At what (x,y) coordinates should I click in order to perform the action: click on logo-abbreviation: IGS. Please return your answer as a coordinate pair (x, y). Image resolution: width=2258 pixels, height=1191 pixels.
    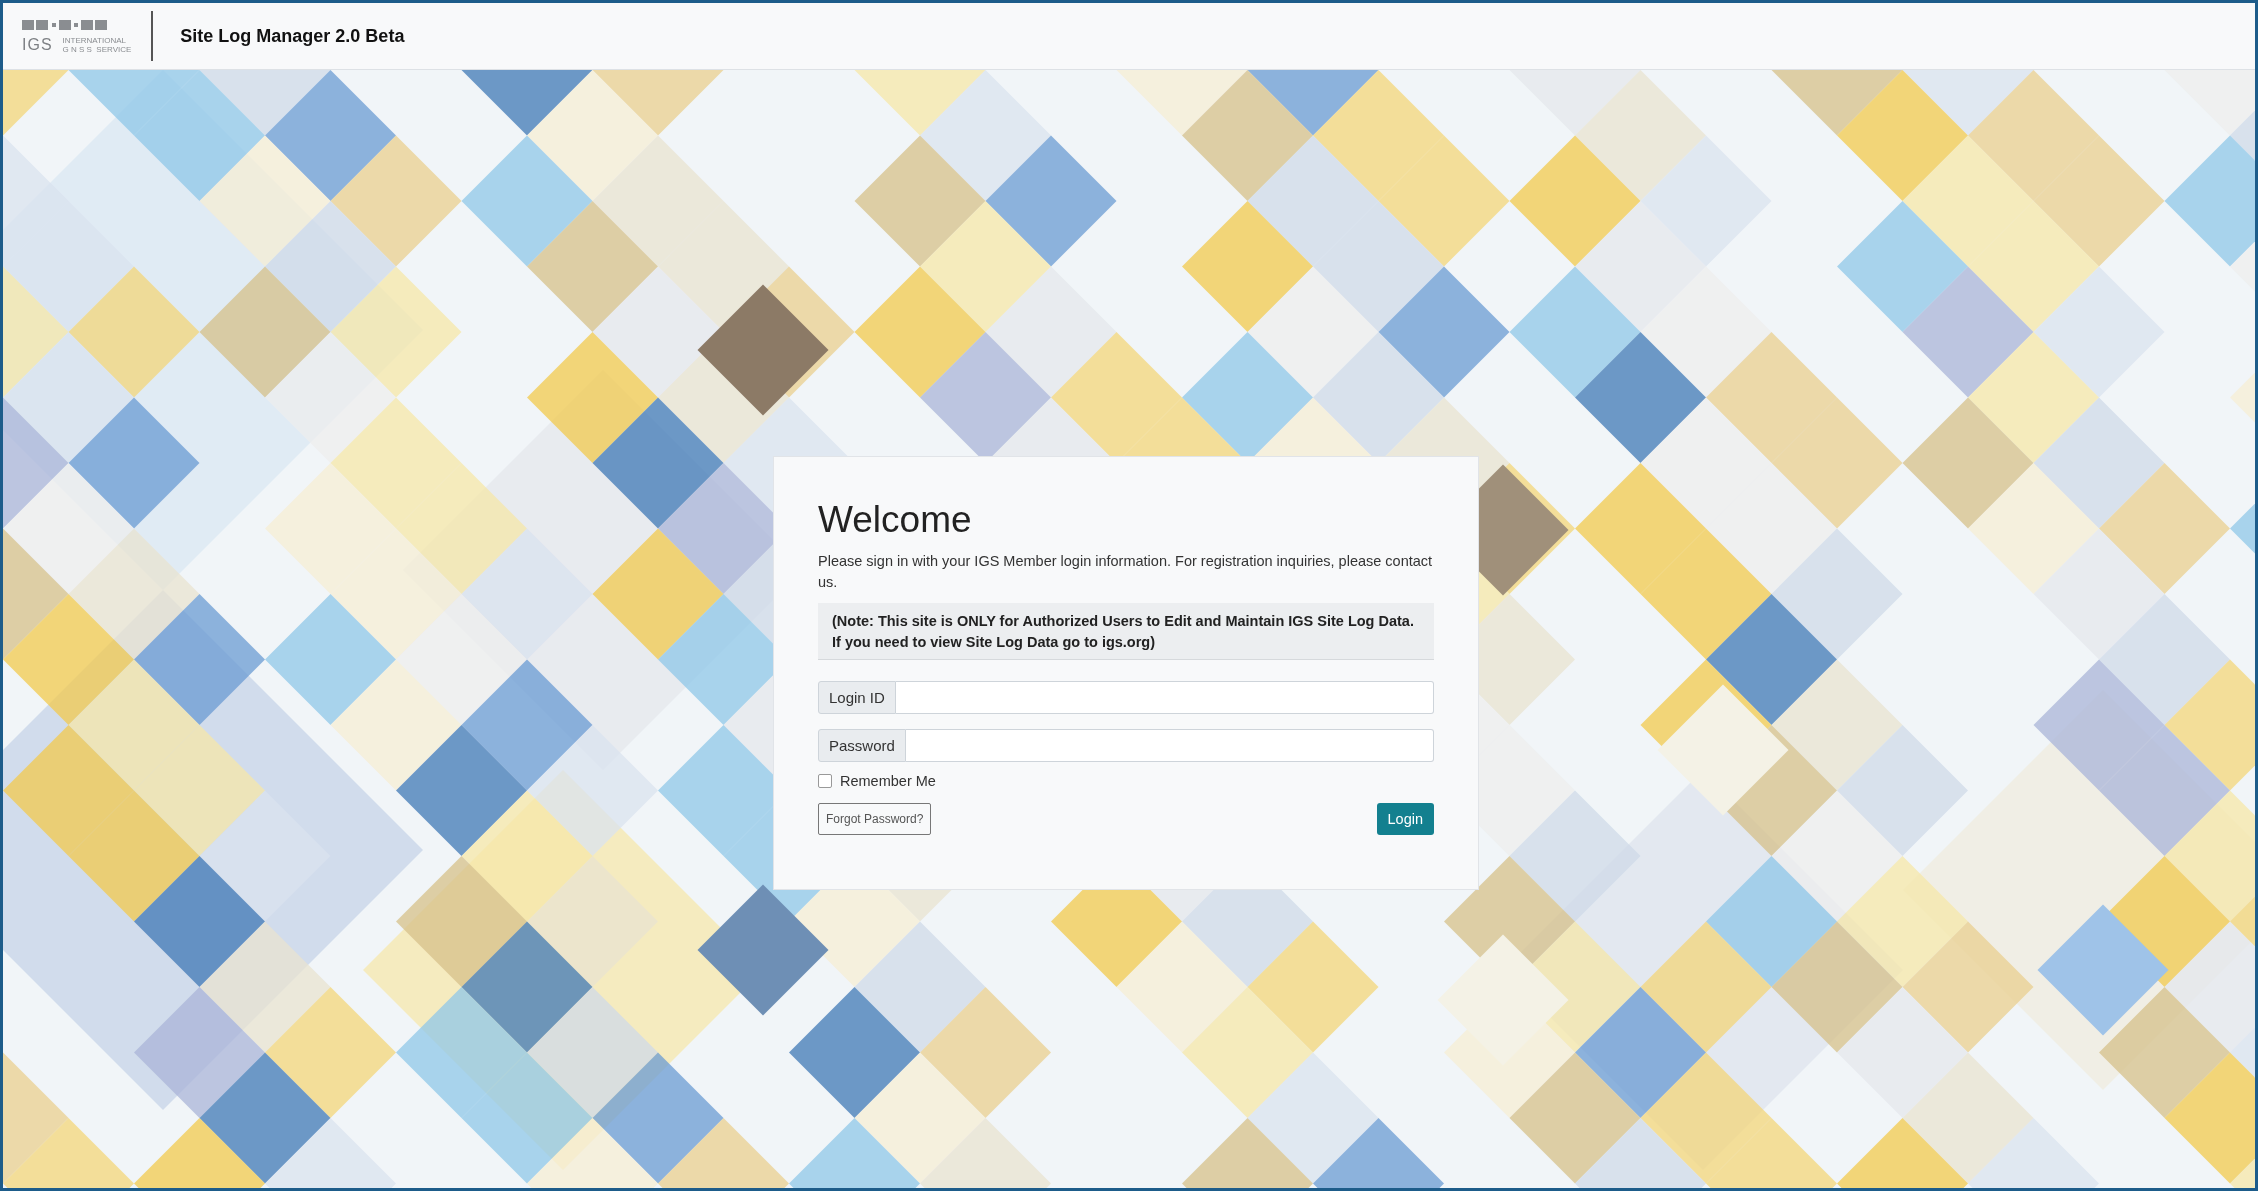
    Looking at the image, I should click on (37, 45).